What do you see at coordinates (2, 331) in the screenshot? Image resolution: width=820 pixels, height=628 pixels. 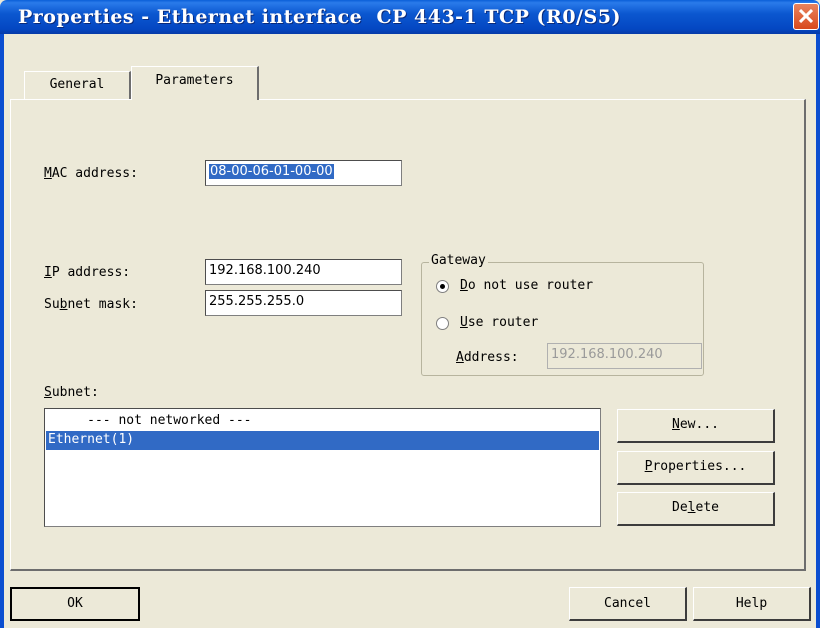 I see `window-border-left` at bounding box center [2, 331].